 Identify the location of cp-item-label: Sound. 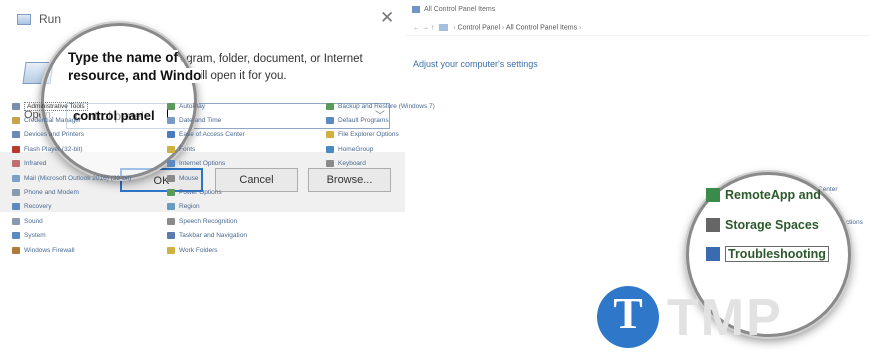
(33, 221).